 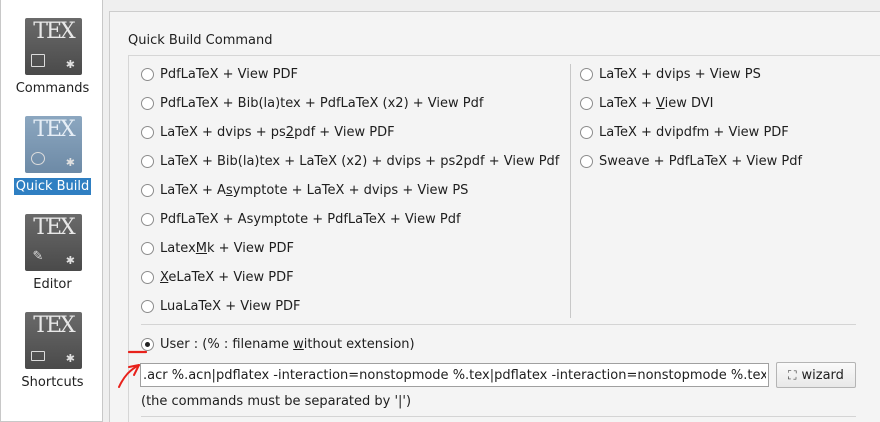 I want to click on radio-latex-dvipdfm: LaTeX + dvipdfm + View PDF, so click(x=684, y=132).